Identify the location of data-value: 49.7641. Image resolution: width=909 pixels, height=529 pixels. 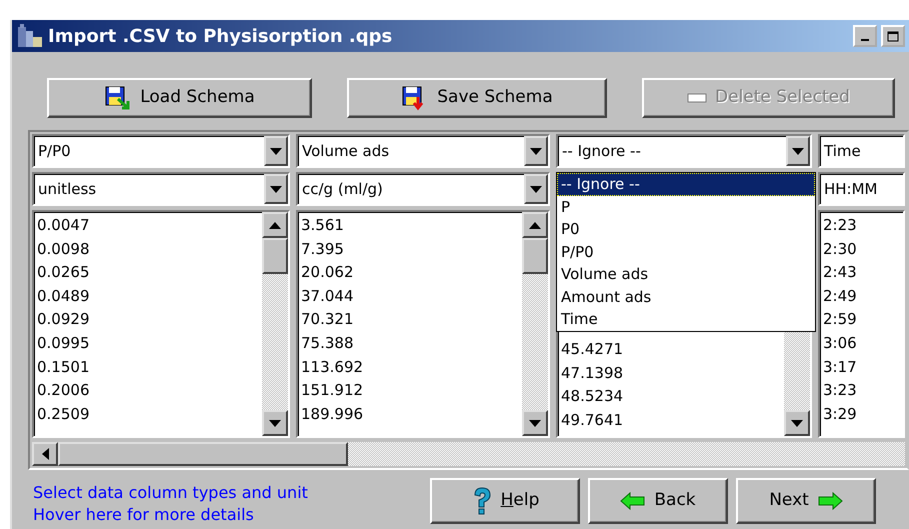
(592, 420).